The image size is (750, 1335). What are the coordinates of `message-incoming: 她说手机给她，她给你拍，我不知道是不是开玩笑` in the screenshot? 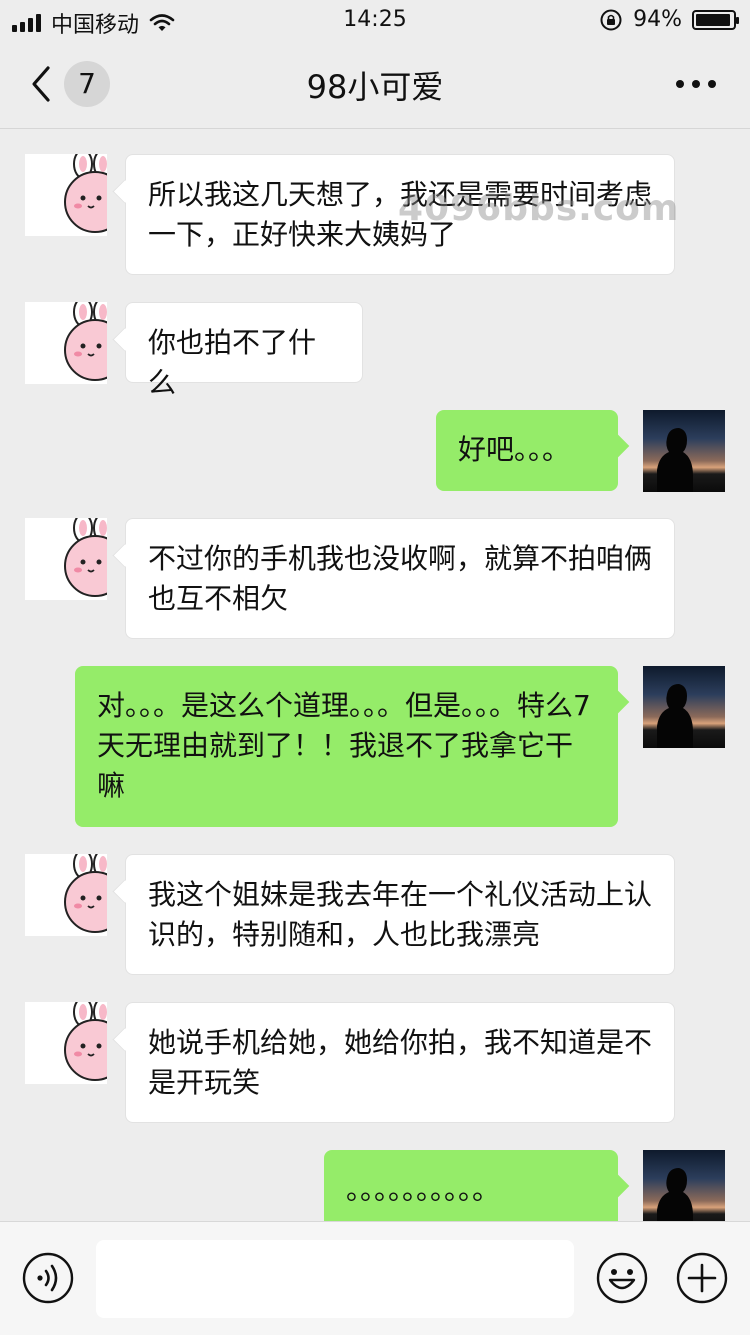 It's located at (375, 1063).